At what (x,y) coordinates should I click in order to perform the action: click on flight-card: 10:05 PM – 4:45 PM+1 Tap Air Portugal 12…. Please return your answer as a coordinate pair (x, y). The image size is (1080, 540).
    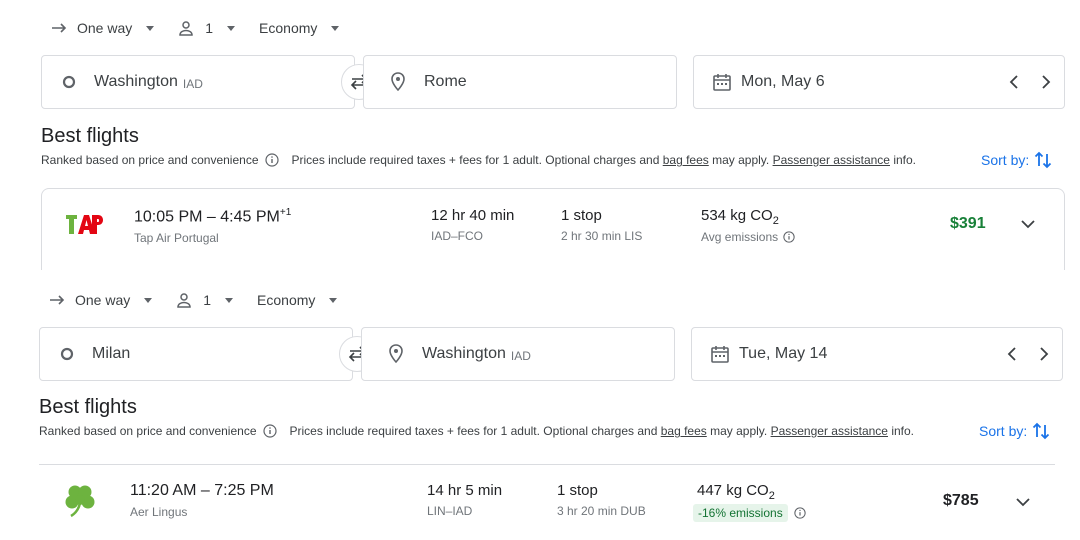
    Looking at the image, I should click on (553, 229).